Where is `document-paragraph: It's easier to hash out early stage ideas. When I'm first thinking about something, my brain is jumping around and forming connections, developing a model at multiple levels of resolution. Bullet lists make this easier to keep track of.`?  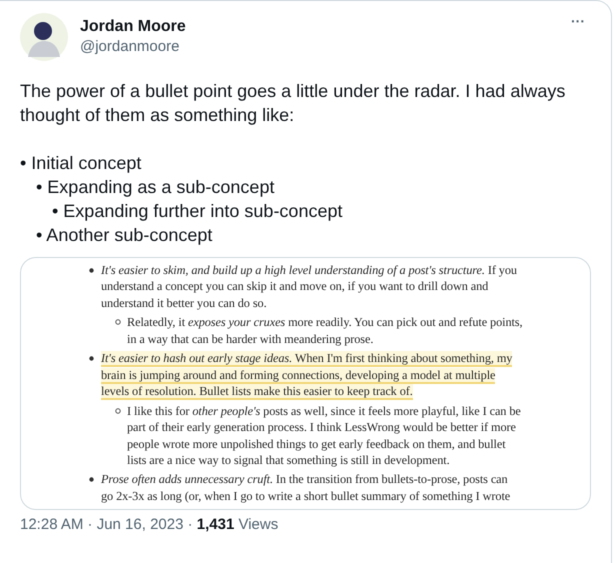 document-paragraph: It's easier to hash out early stage ideas. When I'm first thinking about something, my brain is jumping around and forming connections, developing a model at multiple levels of resolution. Bullet lists make this easier to keep track of. is located at coordinates (307, 375).